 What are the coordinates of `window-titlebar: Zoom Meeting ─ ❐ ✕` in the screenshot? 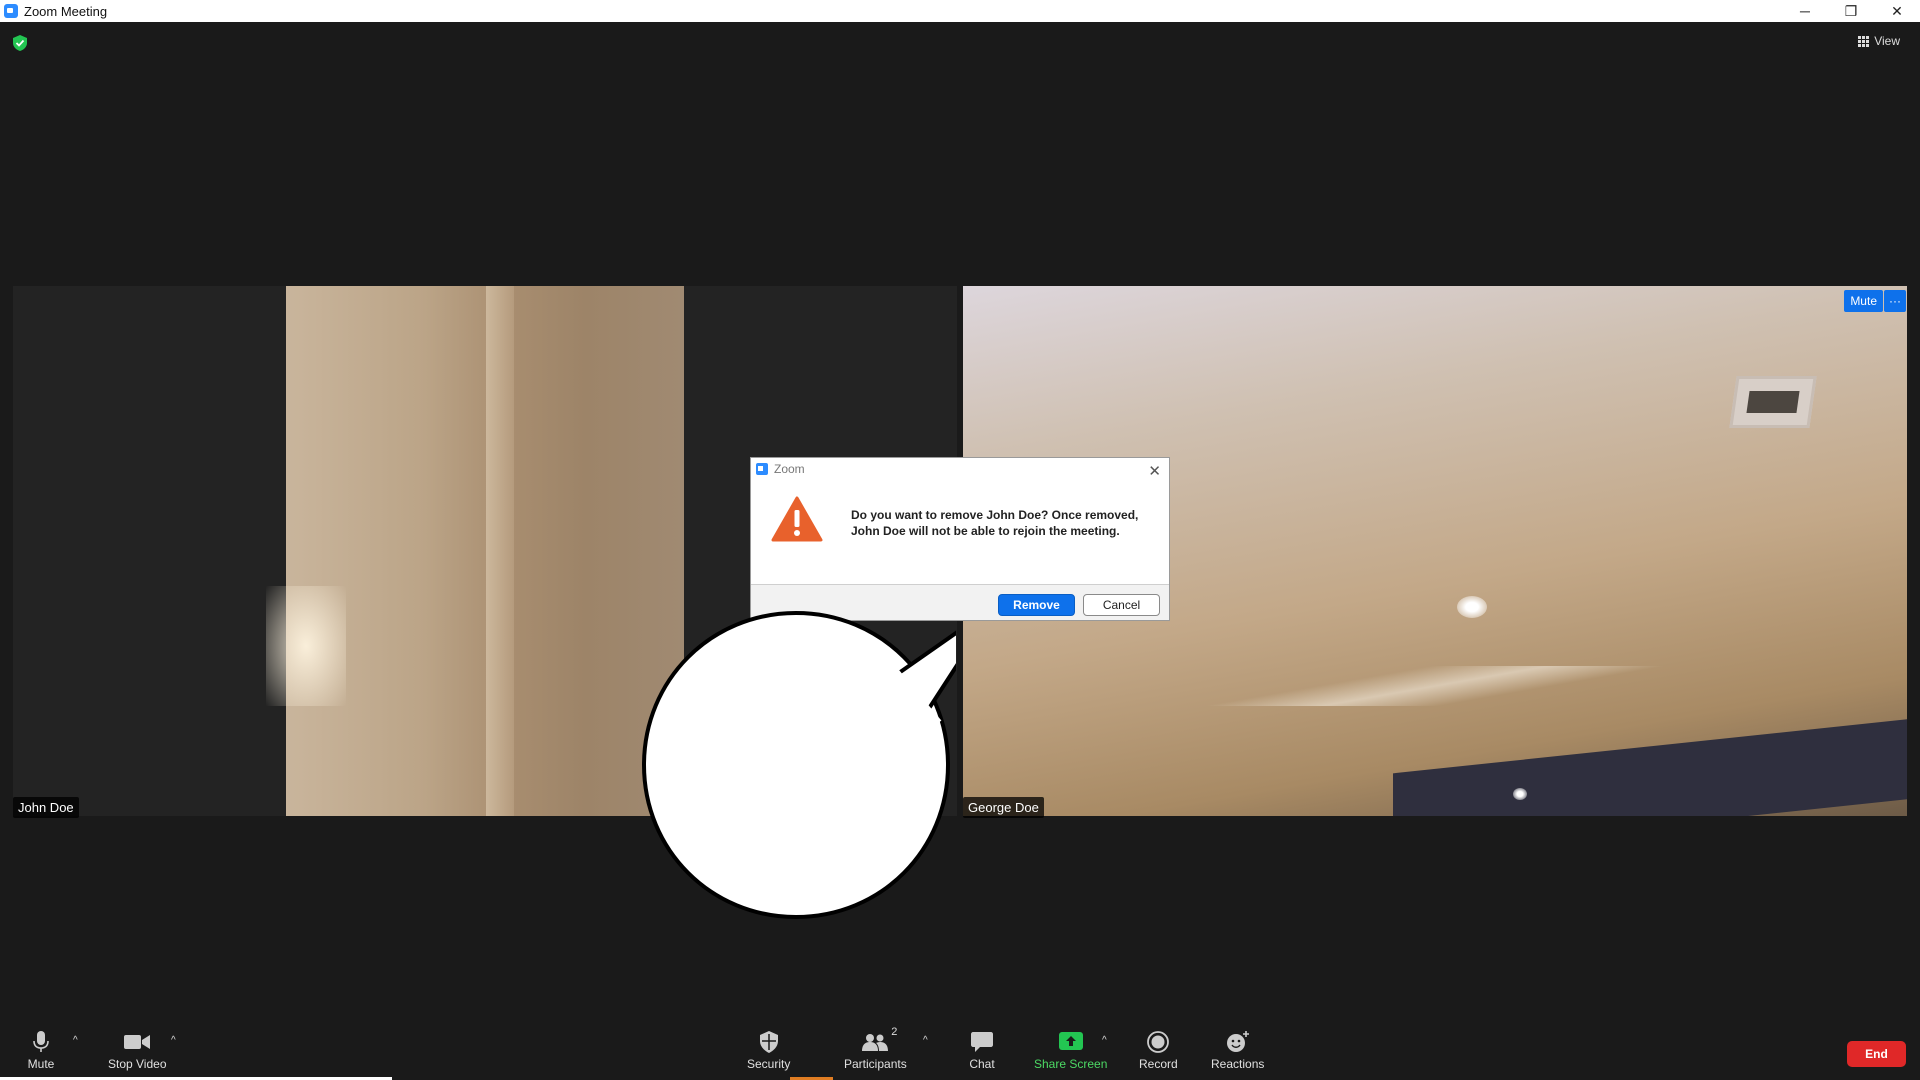 It's located at (960, 11).